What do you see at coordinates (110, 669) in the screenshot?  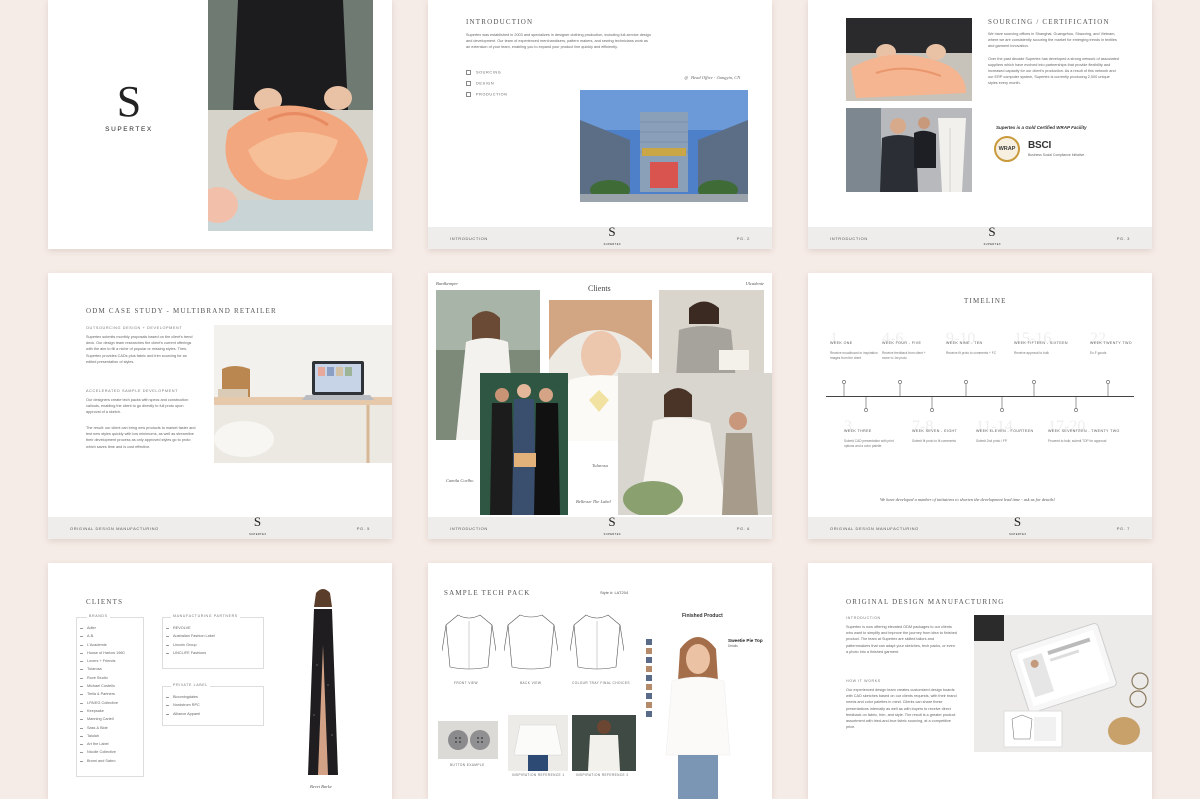 I see `brand-item: Tularosa` at bounding box center [110, 669].